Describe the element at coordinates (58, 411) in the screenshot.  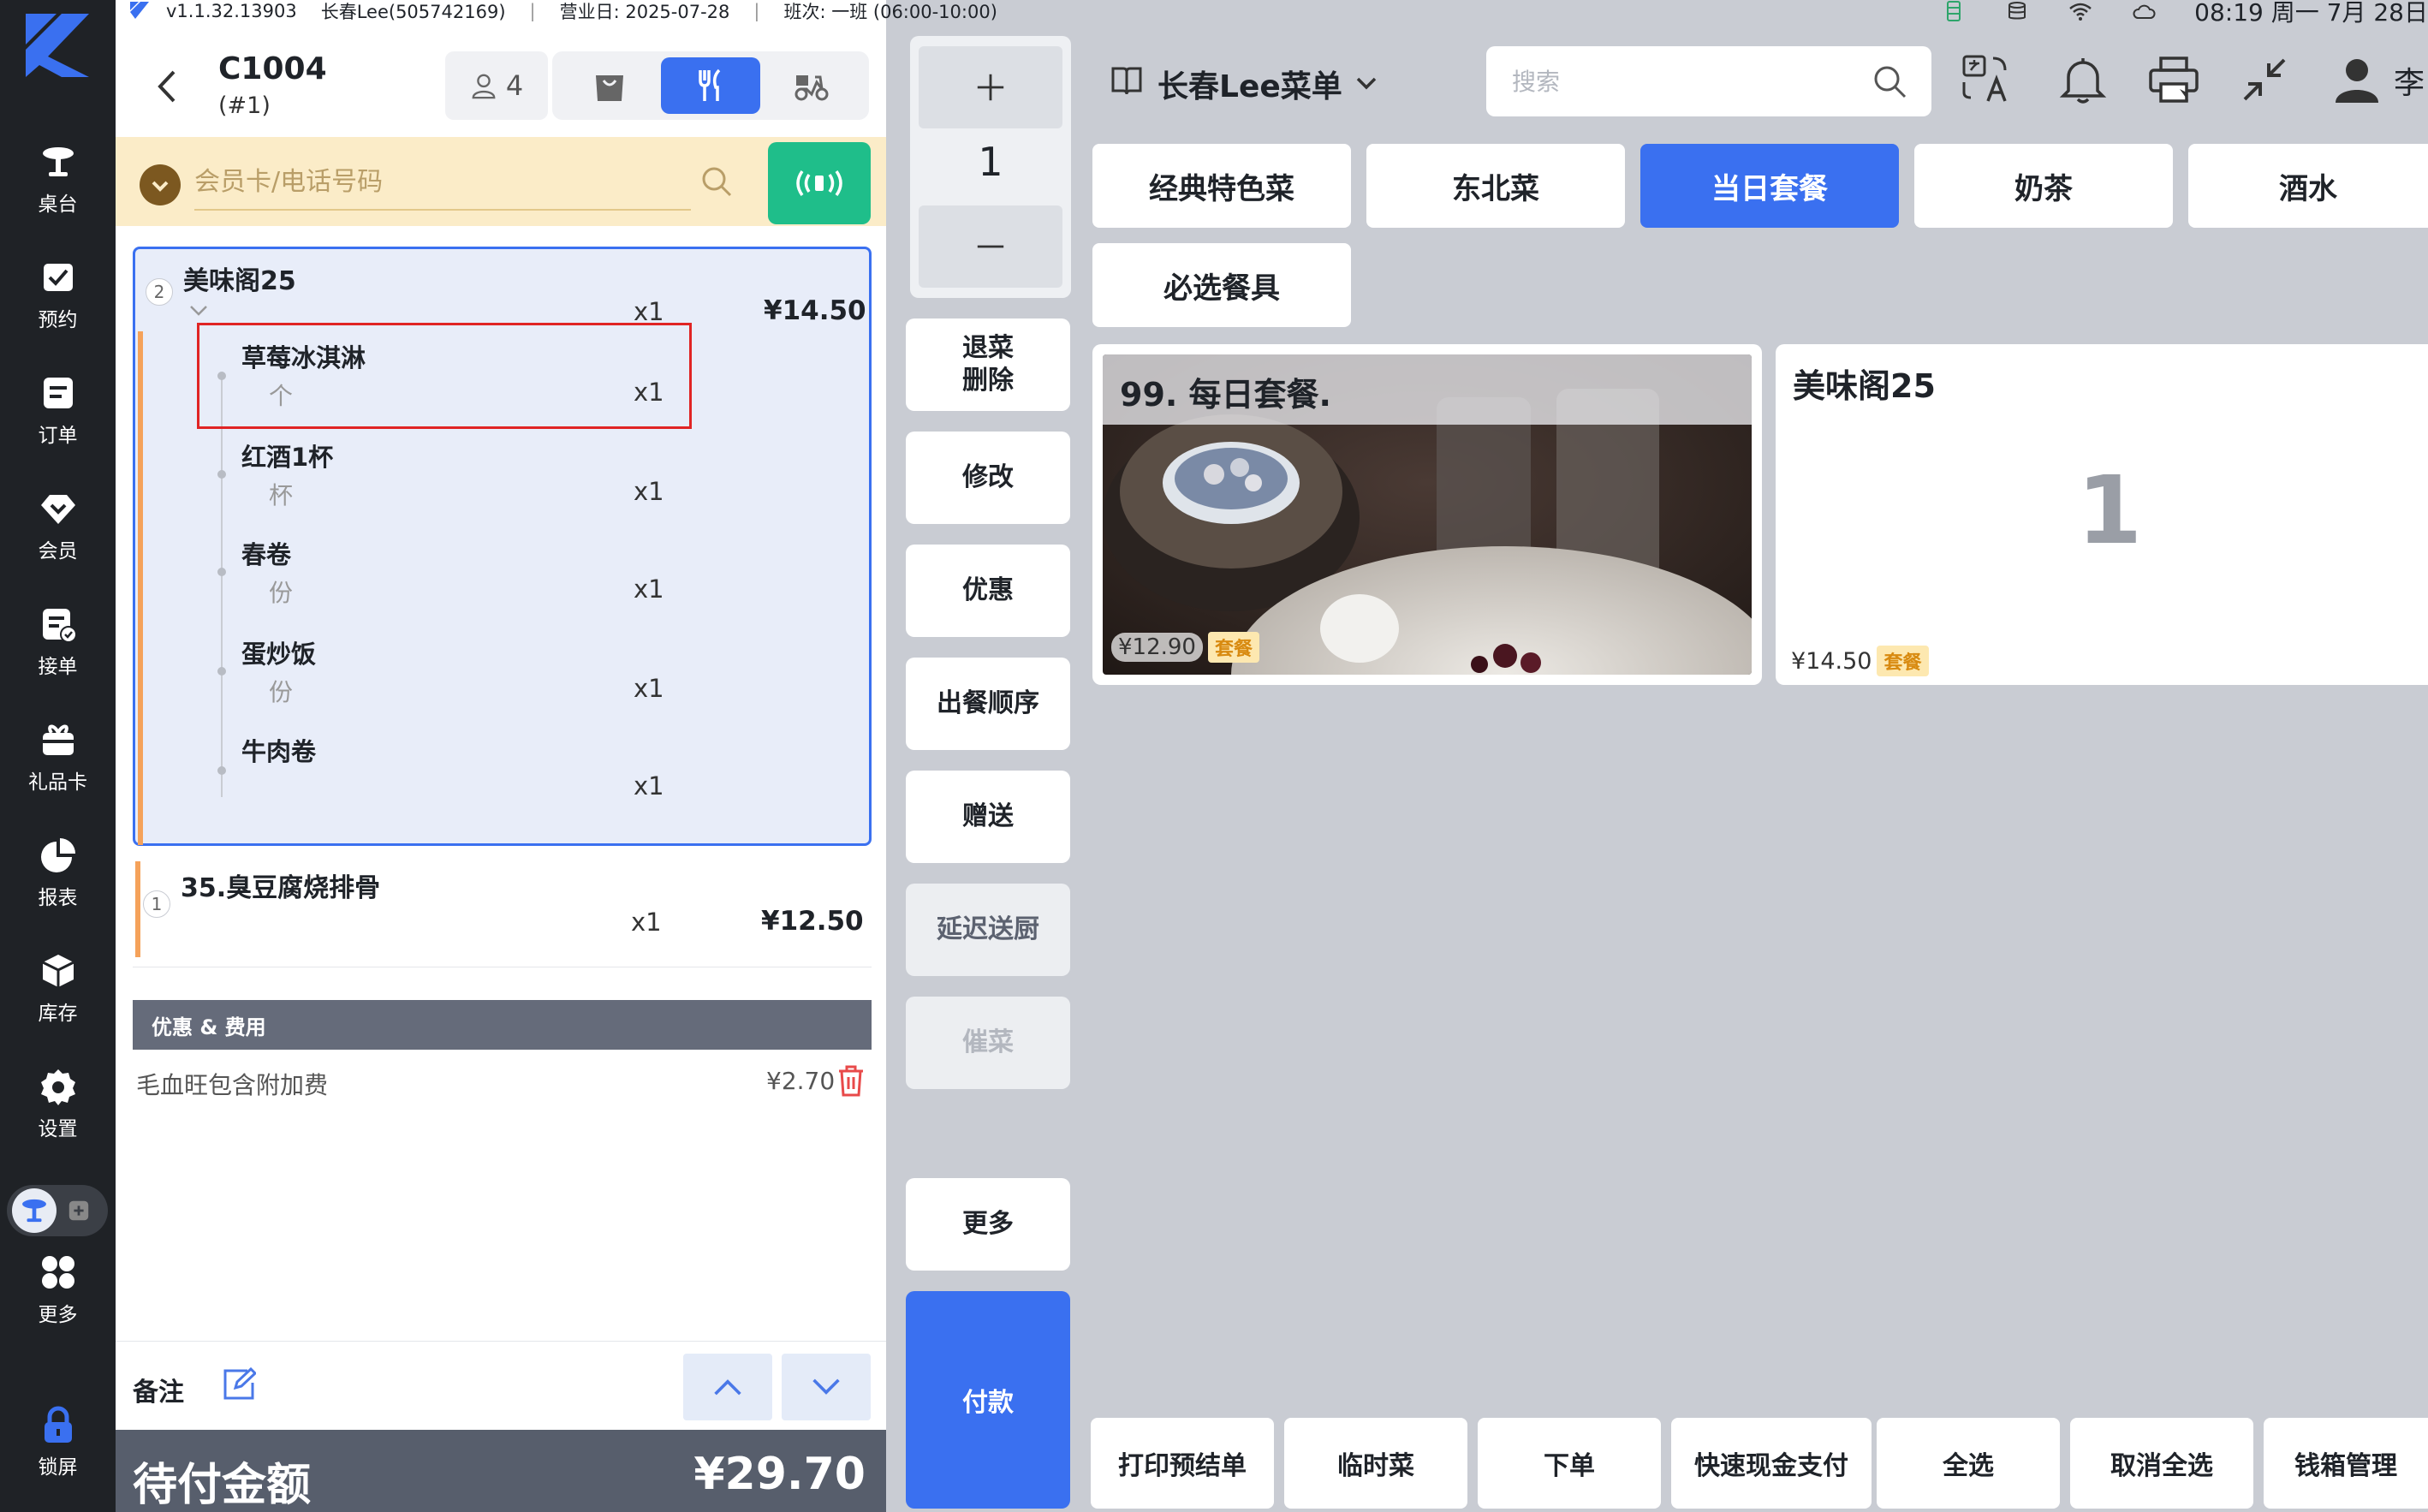
I see `sidebar-item-orders: 订单` at that location.